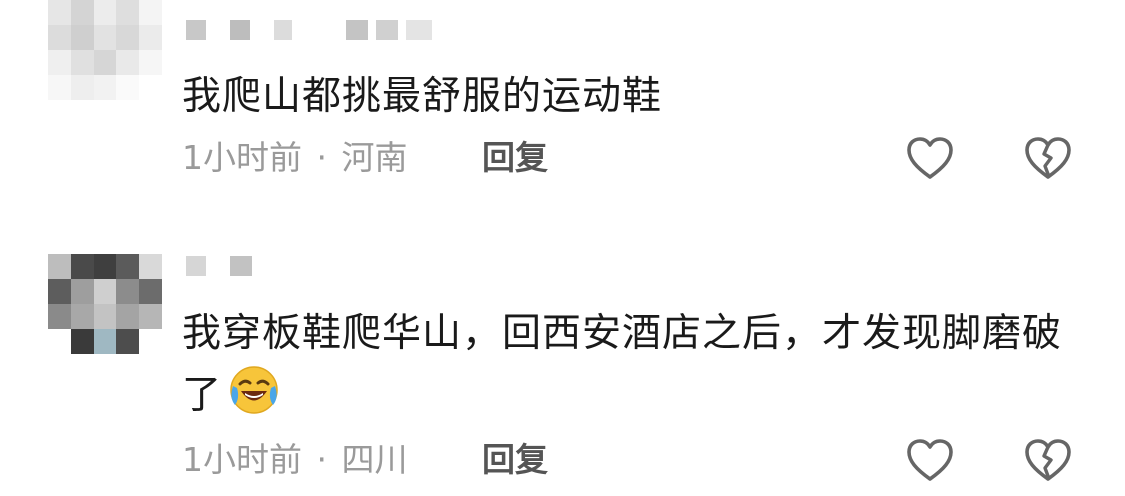 The image size is (1125, 496). Describe the element at coordinates (422, 96) in the screenshot. I see `comment-text: 我爬山都挑最舒服的运动鞋` at that location.